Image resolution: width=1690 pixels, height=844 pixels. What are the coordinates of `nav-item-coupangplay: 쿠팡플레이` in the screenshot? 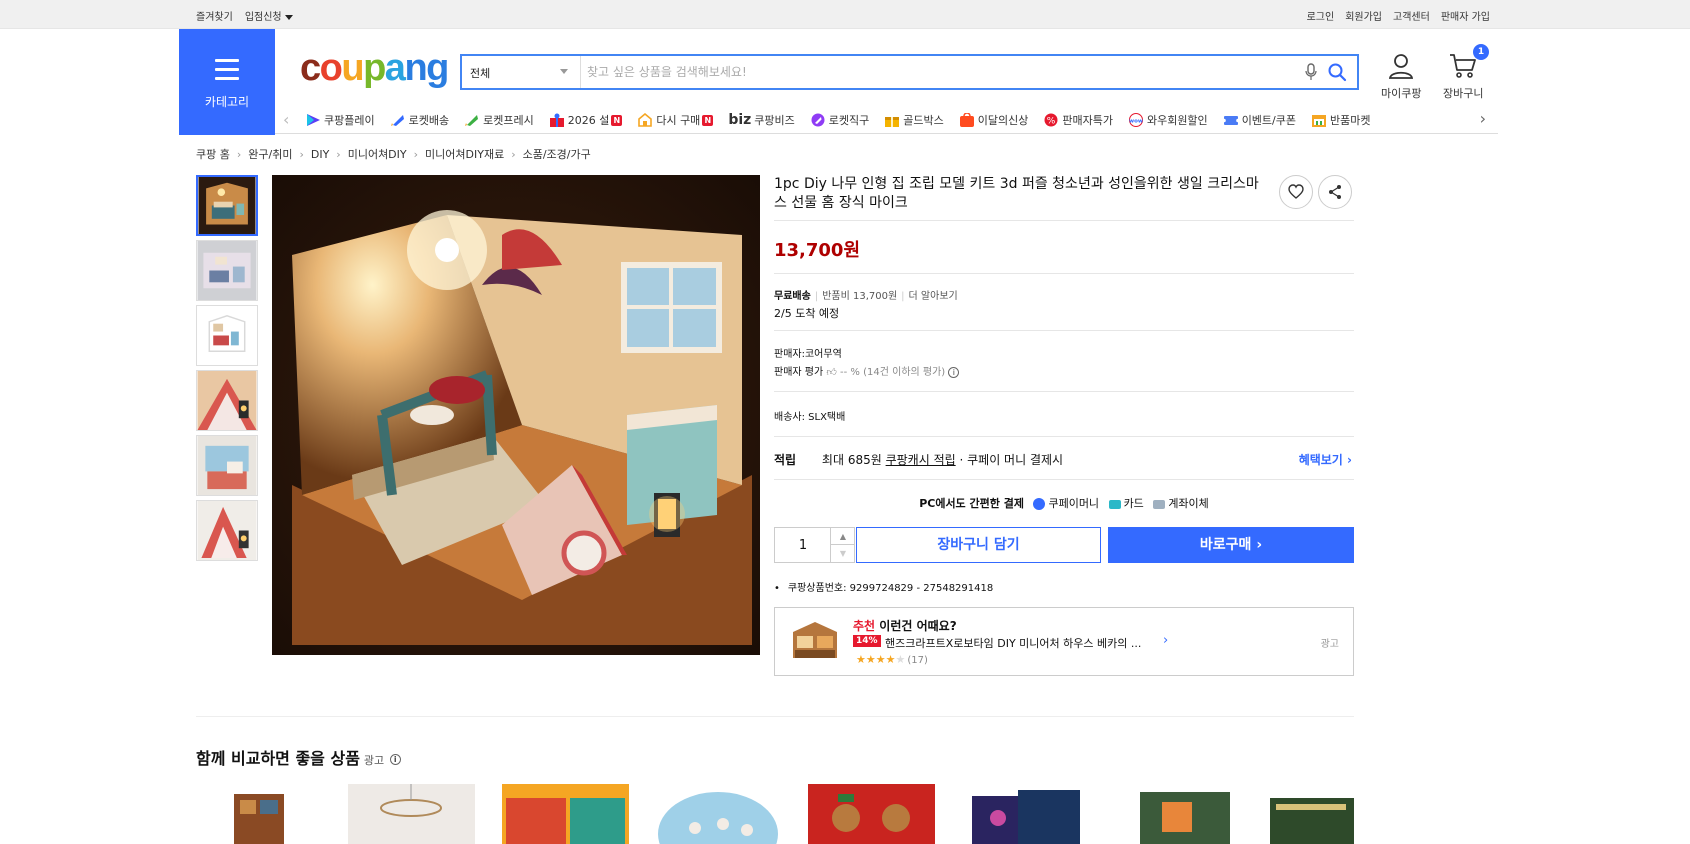 It's located at (340, 120).